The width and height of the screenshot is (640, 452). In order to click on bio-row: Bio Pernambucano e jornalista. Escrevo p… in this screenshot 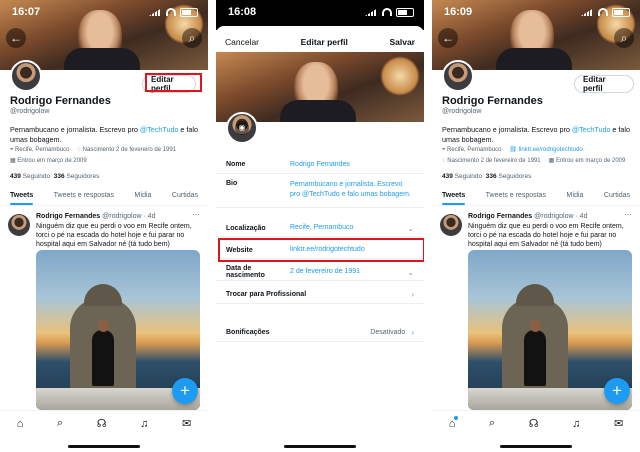, I will do `click(320, 193)`.